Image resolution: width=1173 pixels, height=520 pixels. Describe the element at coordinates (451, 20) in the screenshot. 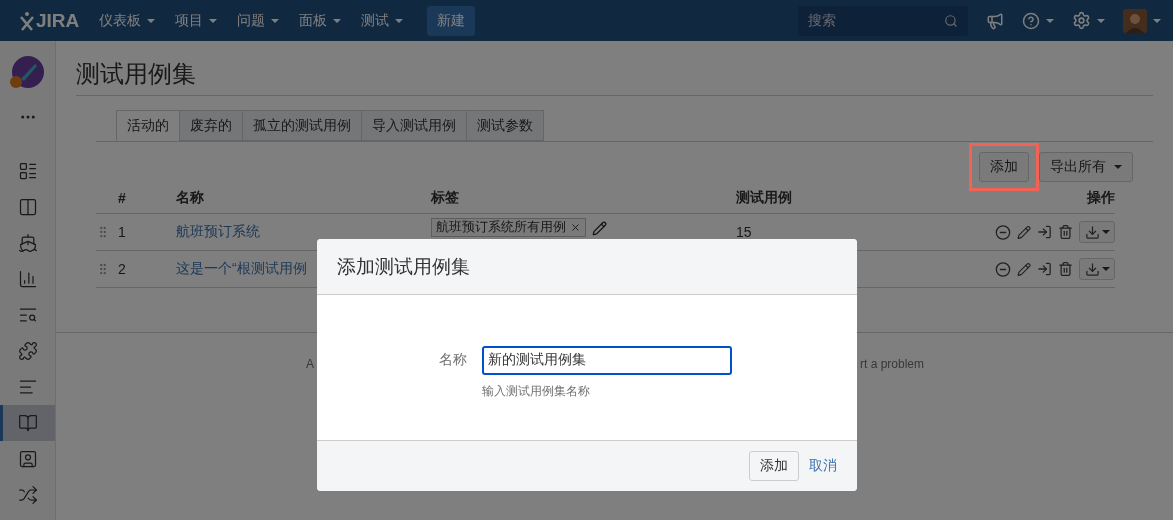

I see `create-button: 新建` at that location.